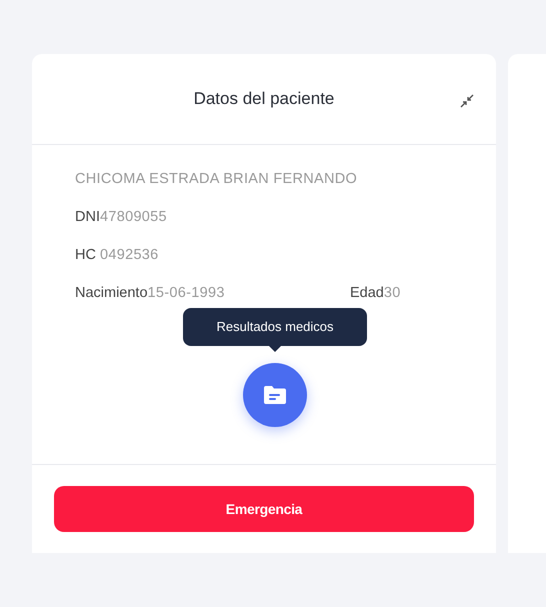  I want to click on birth-date: Nacimiento15-06-1993, so click(150, 293).